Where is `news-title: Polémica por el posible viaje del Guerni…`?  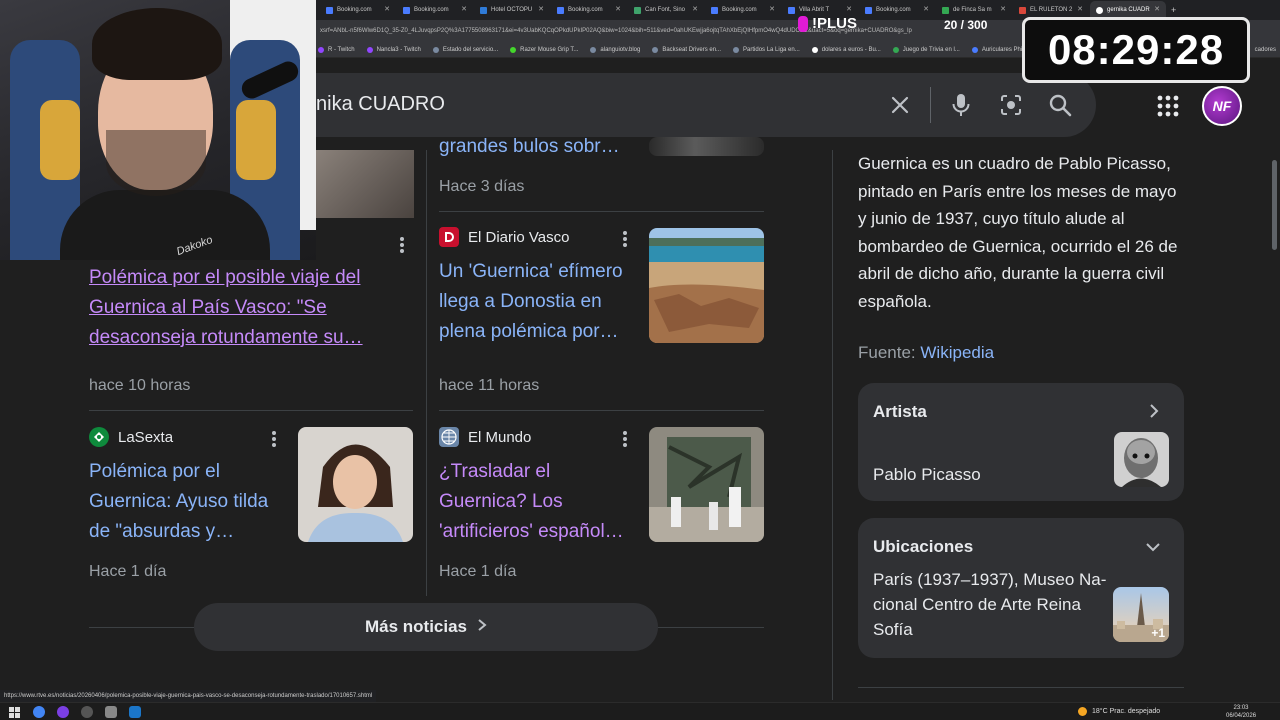
news-title: Polémica por el posible viaje del Guerni… is located at coordinates (239, 308).